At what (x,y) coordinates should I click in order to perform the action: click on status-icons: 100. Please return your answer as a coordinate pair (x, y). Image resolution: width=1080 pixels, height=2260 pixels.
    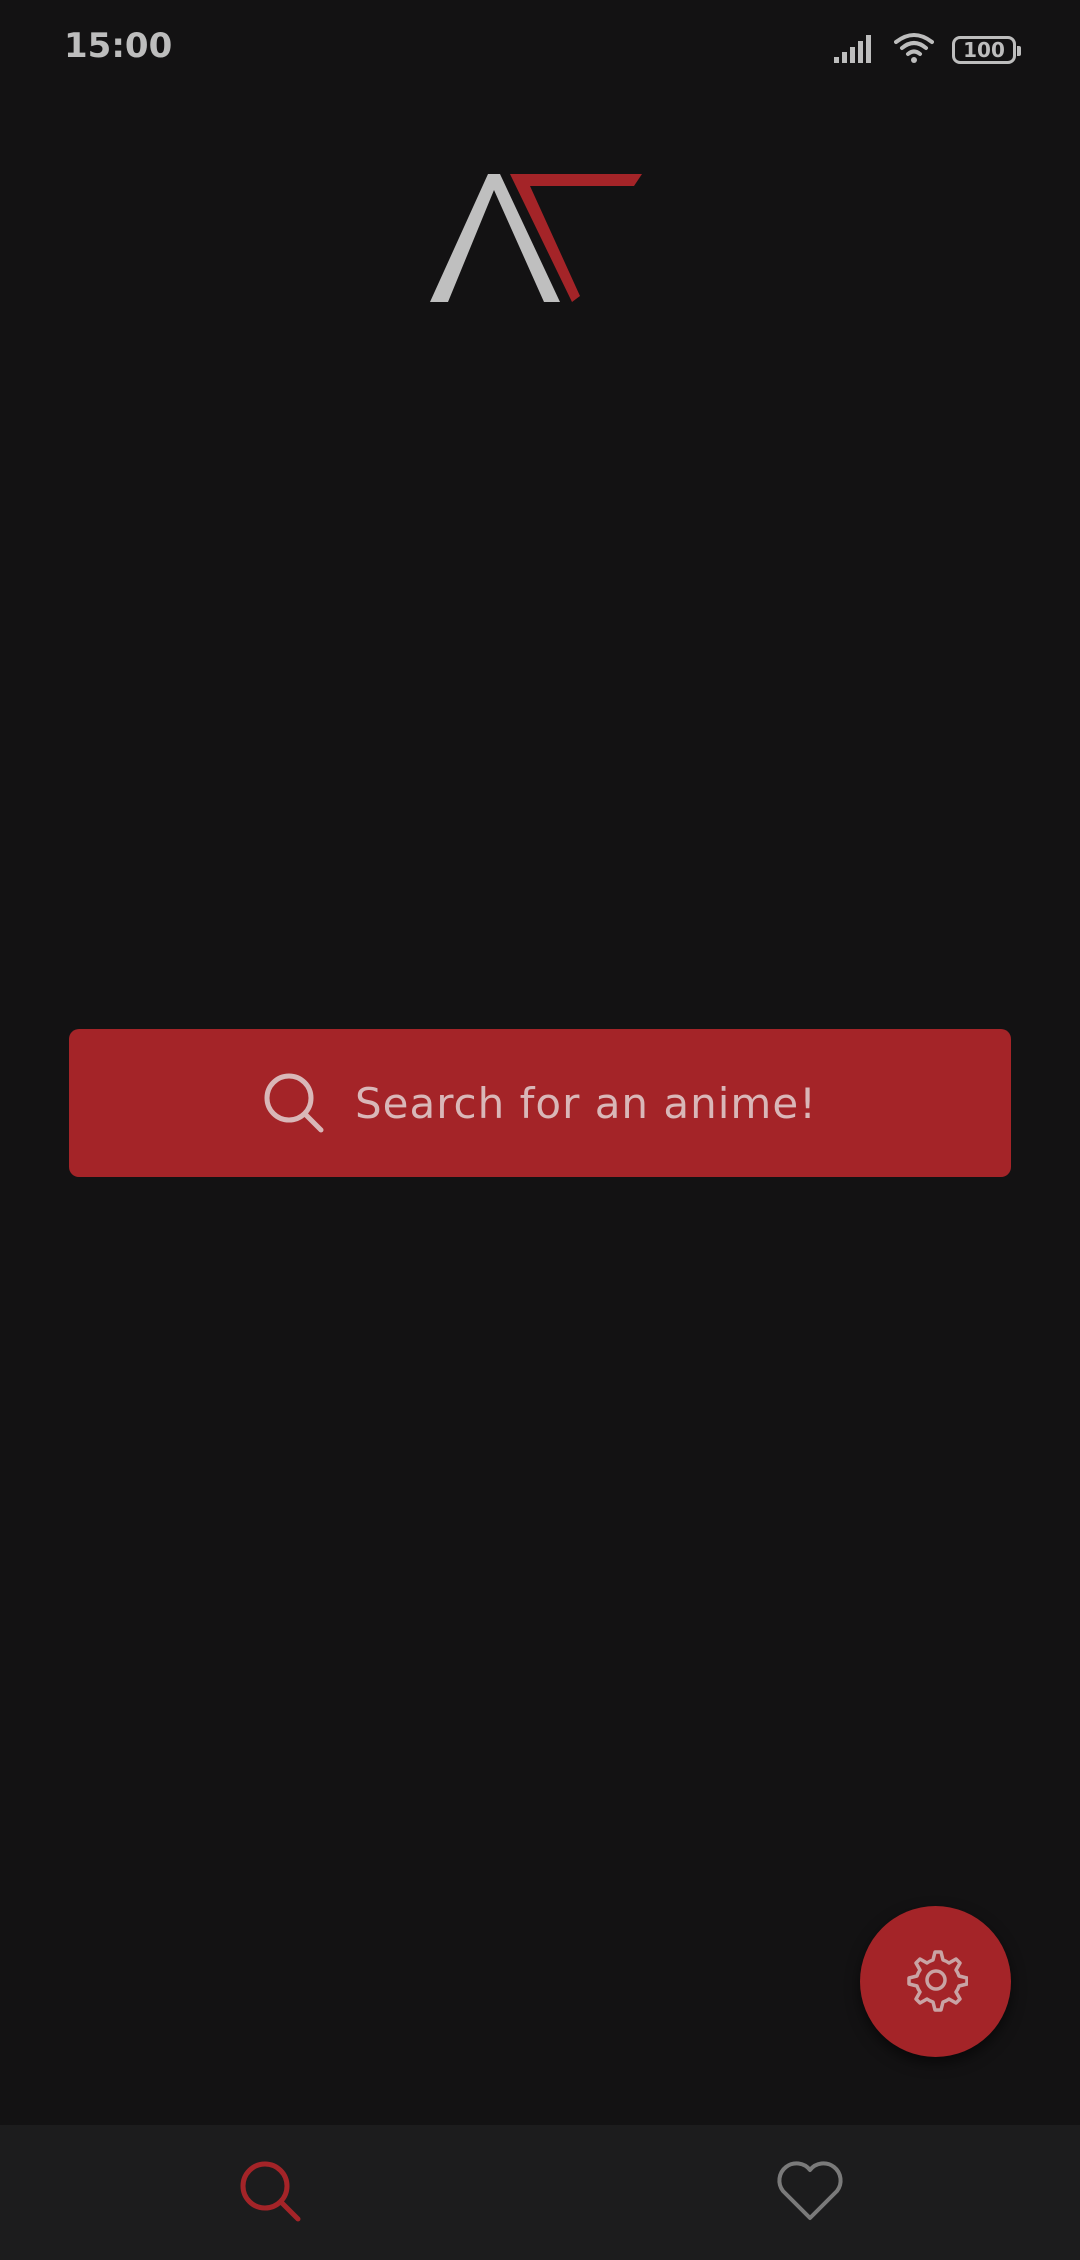
    Looking at the image, I should click on (927, 50).